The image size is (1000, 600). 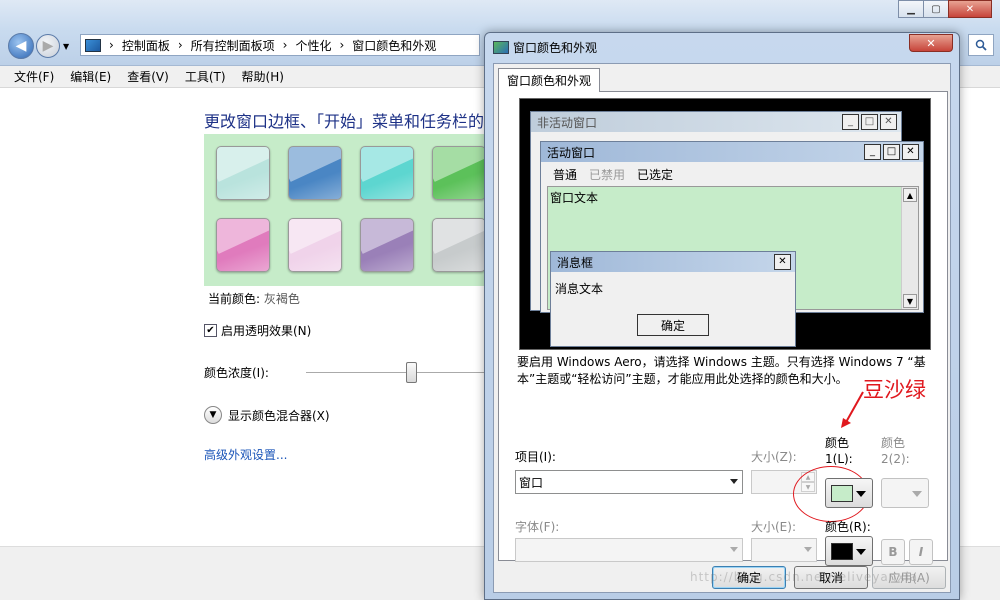 I want to click on intensity-slider-track, so click(x=396, y=373).